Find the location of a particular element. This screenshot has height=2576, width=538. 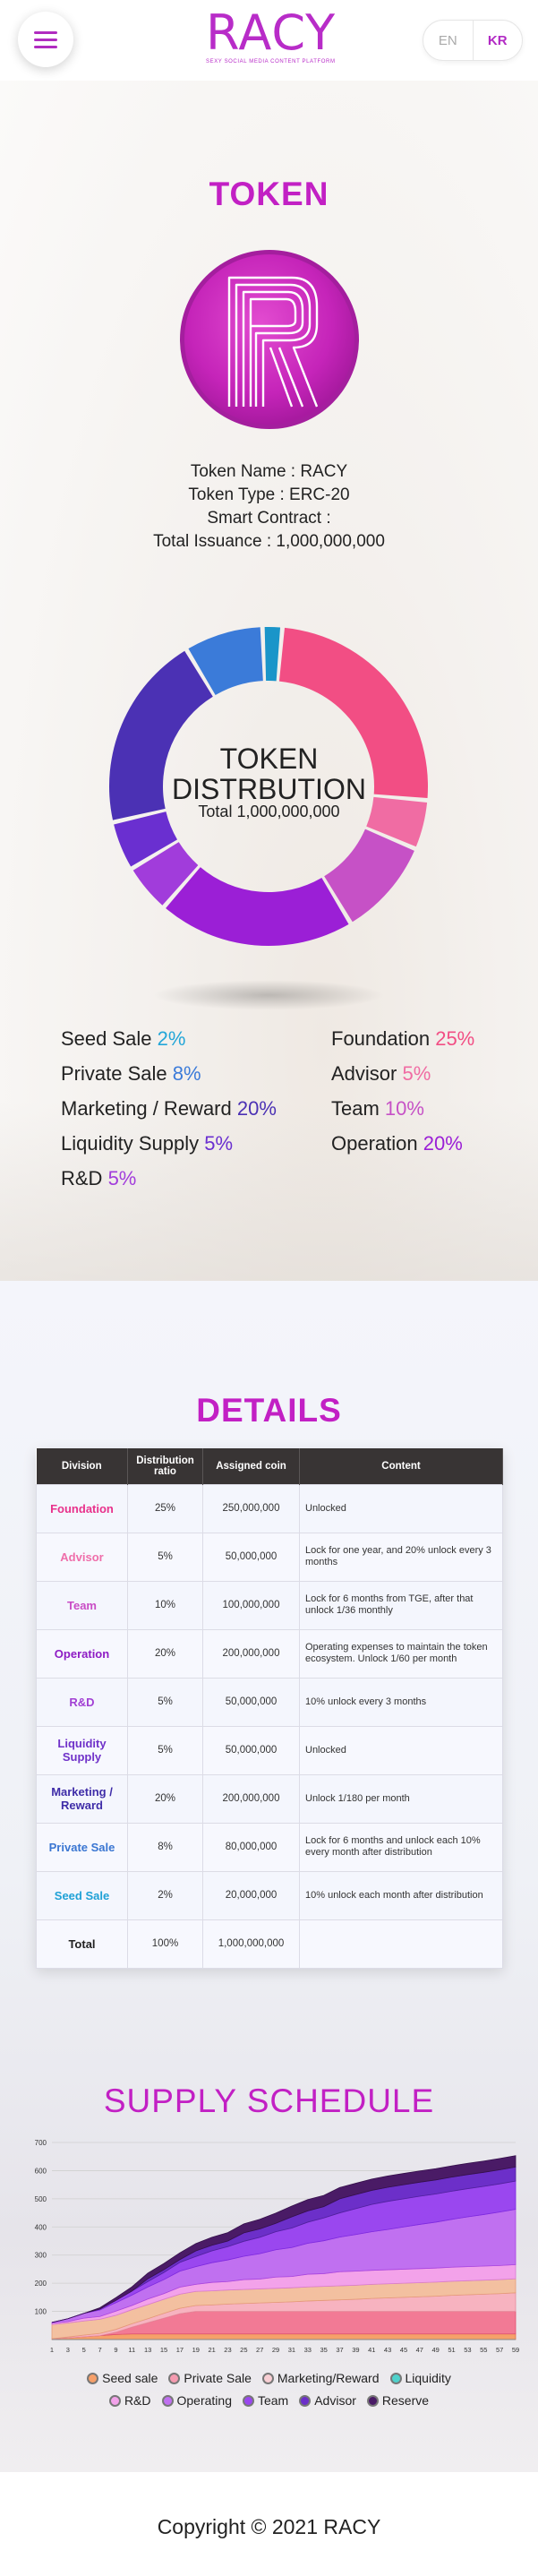

legend-percent: 10% is located at coordinates (404, 1108).